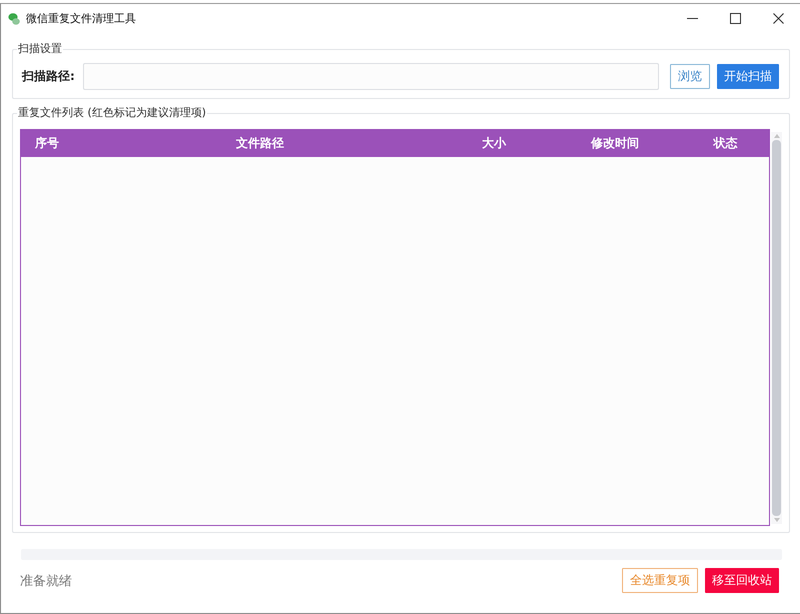 The height and width of the screenshot is (614, 800). Describe the element at coordinates (40, 49) in the screenshot. I see `group-legend: 扫描设置` at that location.